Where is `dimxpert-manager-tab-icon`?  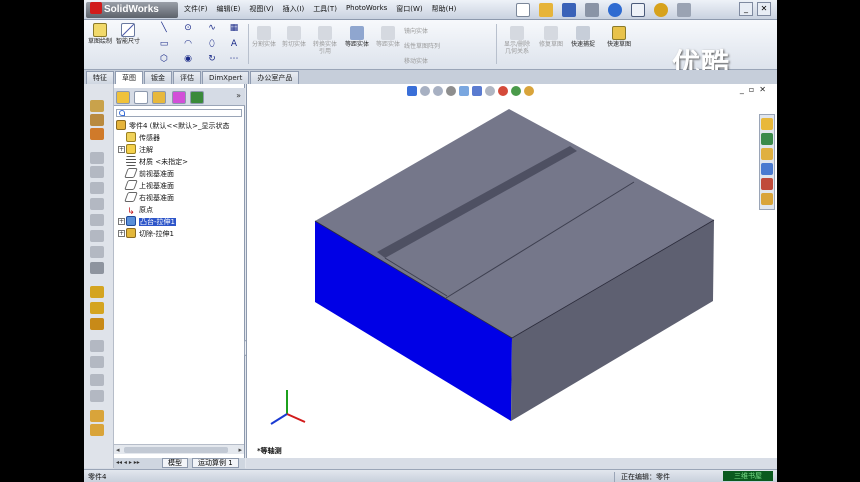 dimxpert-manager-tab-icon is located at coordinates (179, 97).